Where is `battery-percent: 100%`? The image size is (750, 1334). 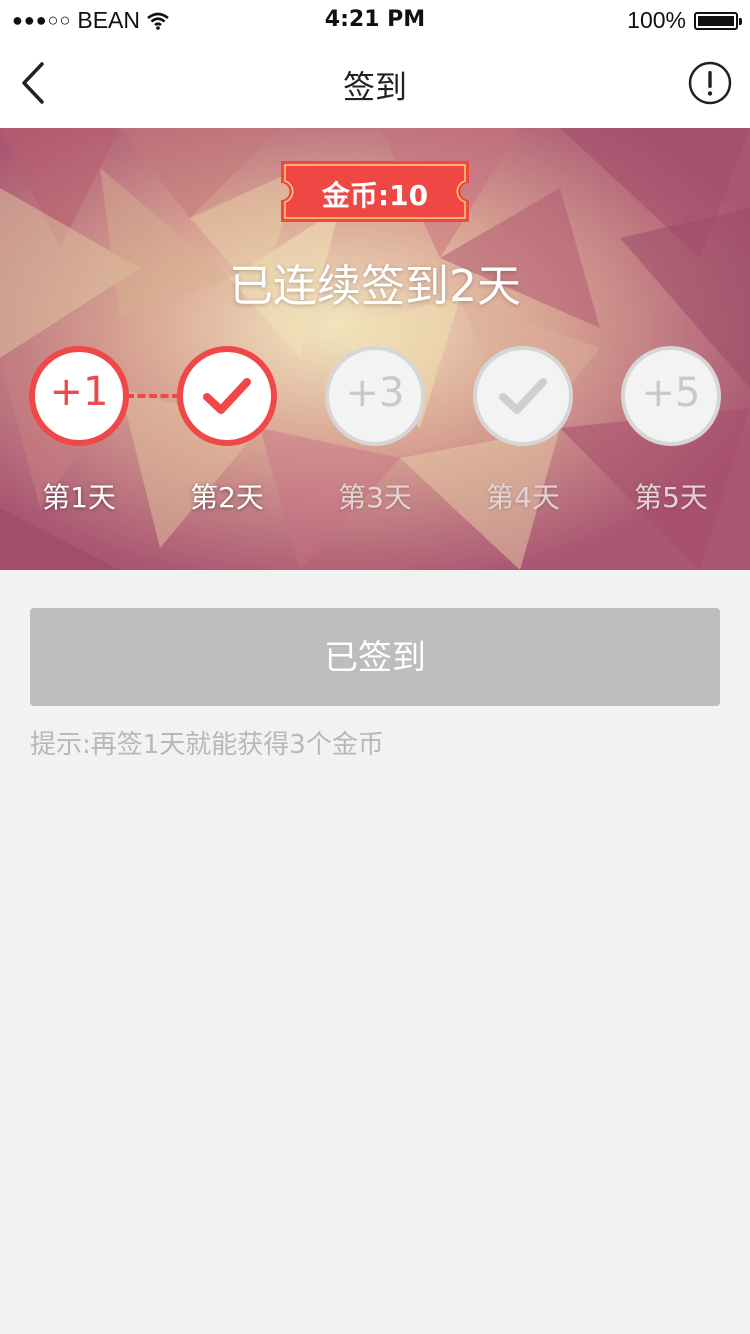
battery-percent: 100% is located at coordinates (656, 20).